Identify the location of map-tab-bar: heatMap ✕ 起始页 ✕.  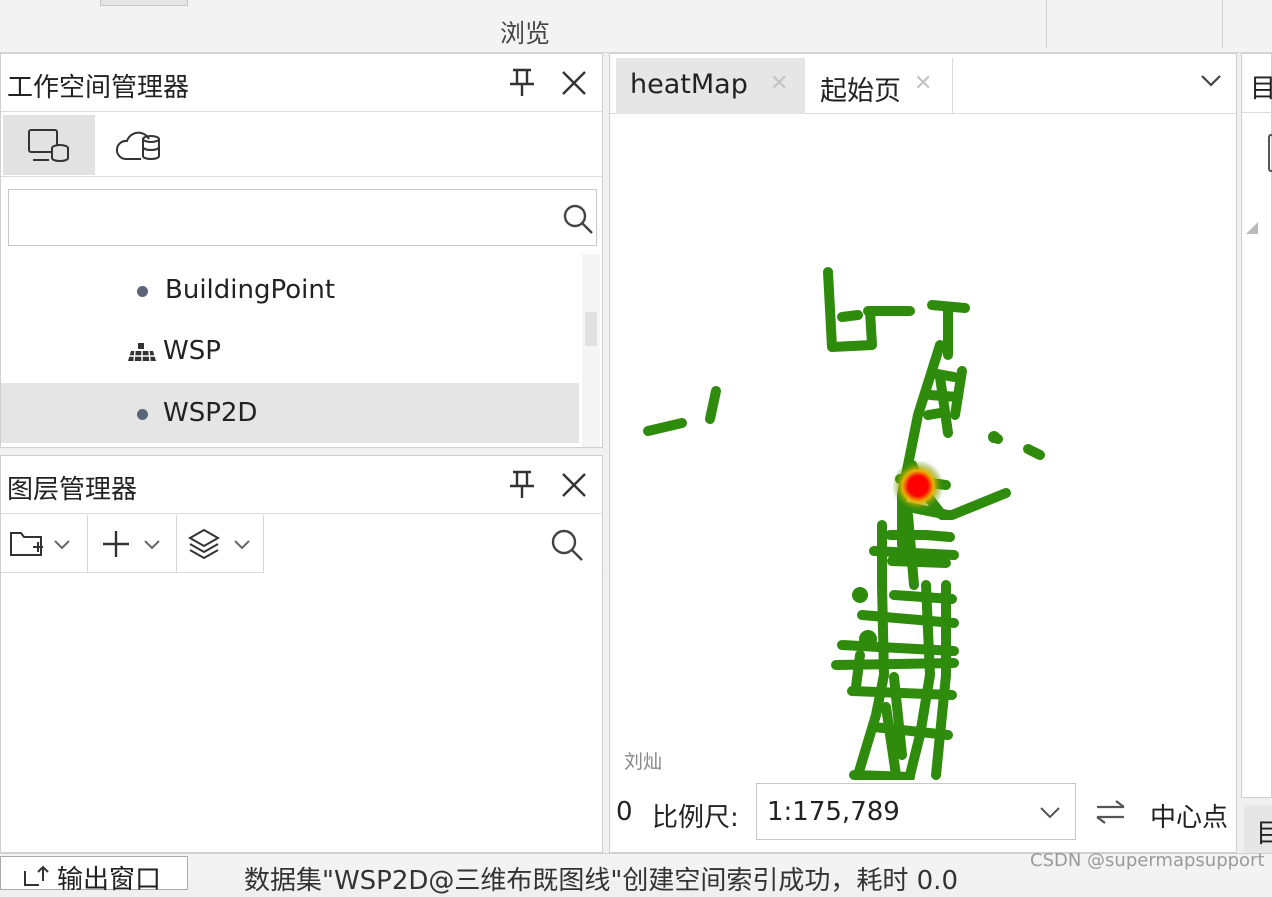
(923, 84).